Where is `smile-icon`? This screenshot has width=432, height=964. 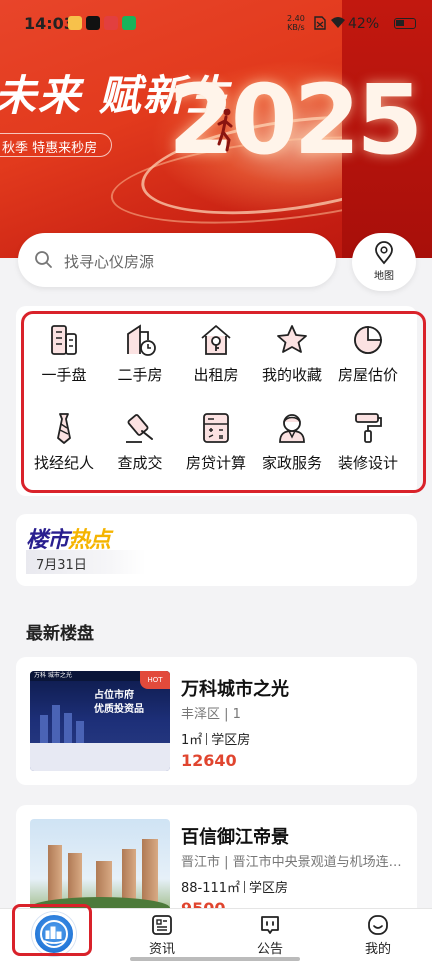 smile-icon is located at coordinates (378, 925).